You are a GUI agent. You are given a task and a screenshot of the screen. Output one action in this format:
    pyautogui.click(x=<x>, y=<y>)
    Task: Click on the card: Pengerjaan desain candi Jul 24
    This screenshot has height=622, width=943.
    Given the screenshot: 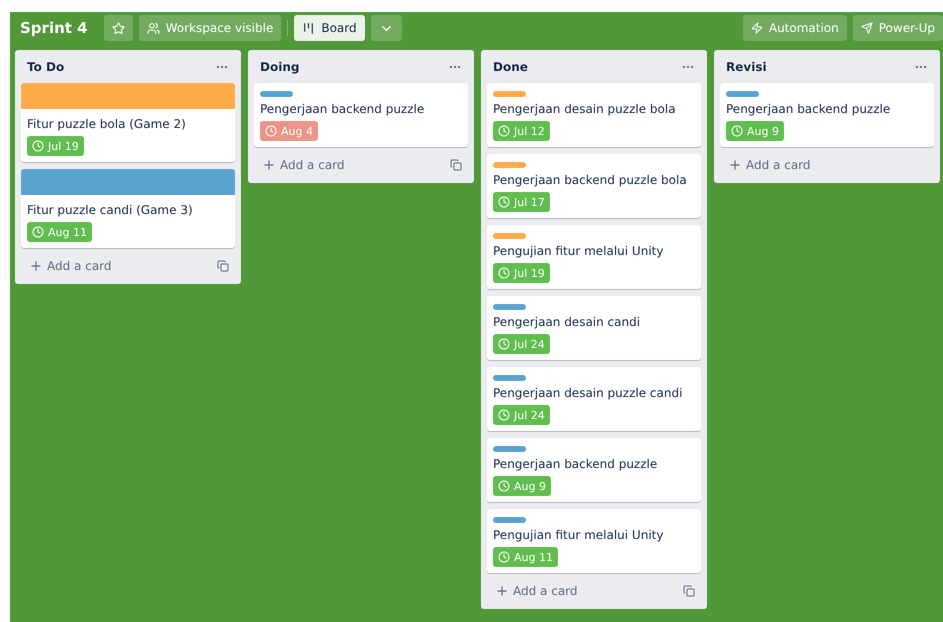 What is the action you would take?
    pyautogui.click(x=594, y=328)
    